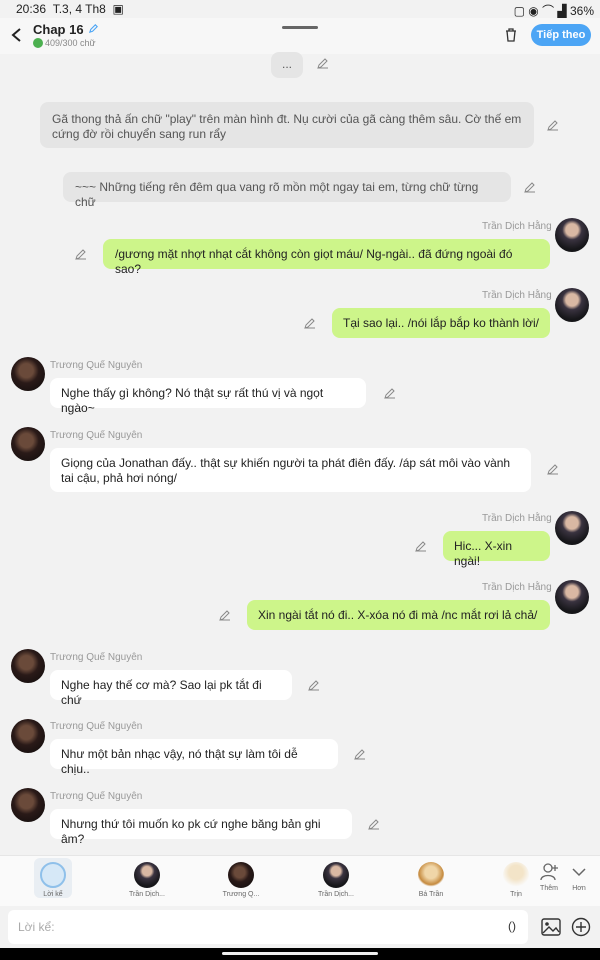  I want to click on narrator-icon, so click(53, 875).